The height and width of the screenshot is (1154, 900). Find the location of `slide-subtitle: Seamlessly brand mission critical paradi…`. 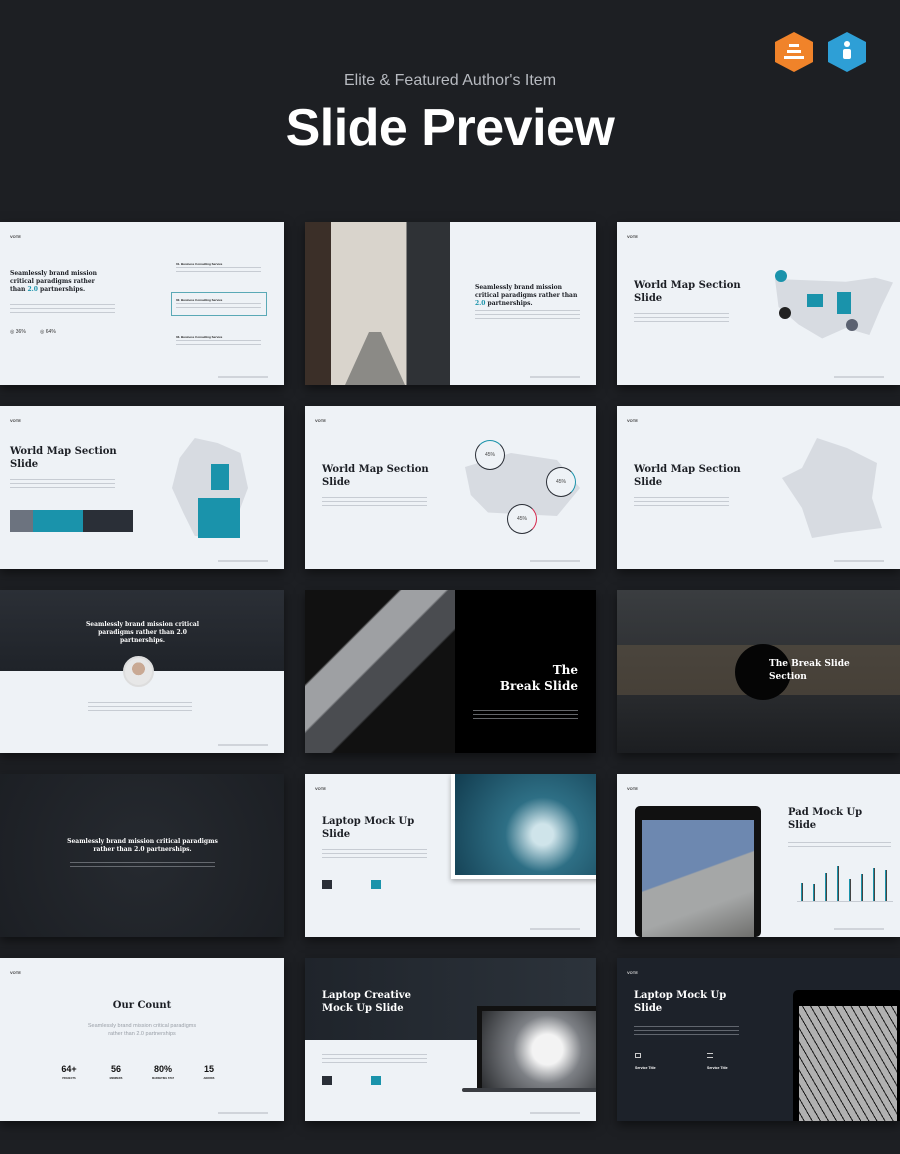

slide-subtitle: Seamlessly brand mission critical paradi… is located at coordinates (142, 1030).